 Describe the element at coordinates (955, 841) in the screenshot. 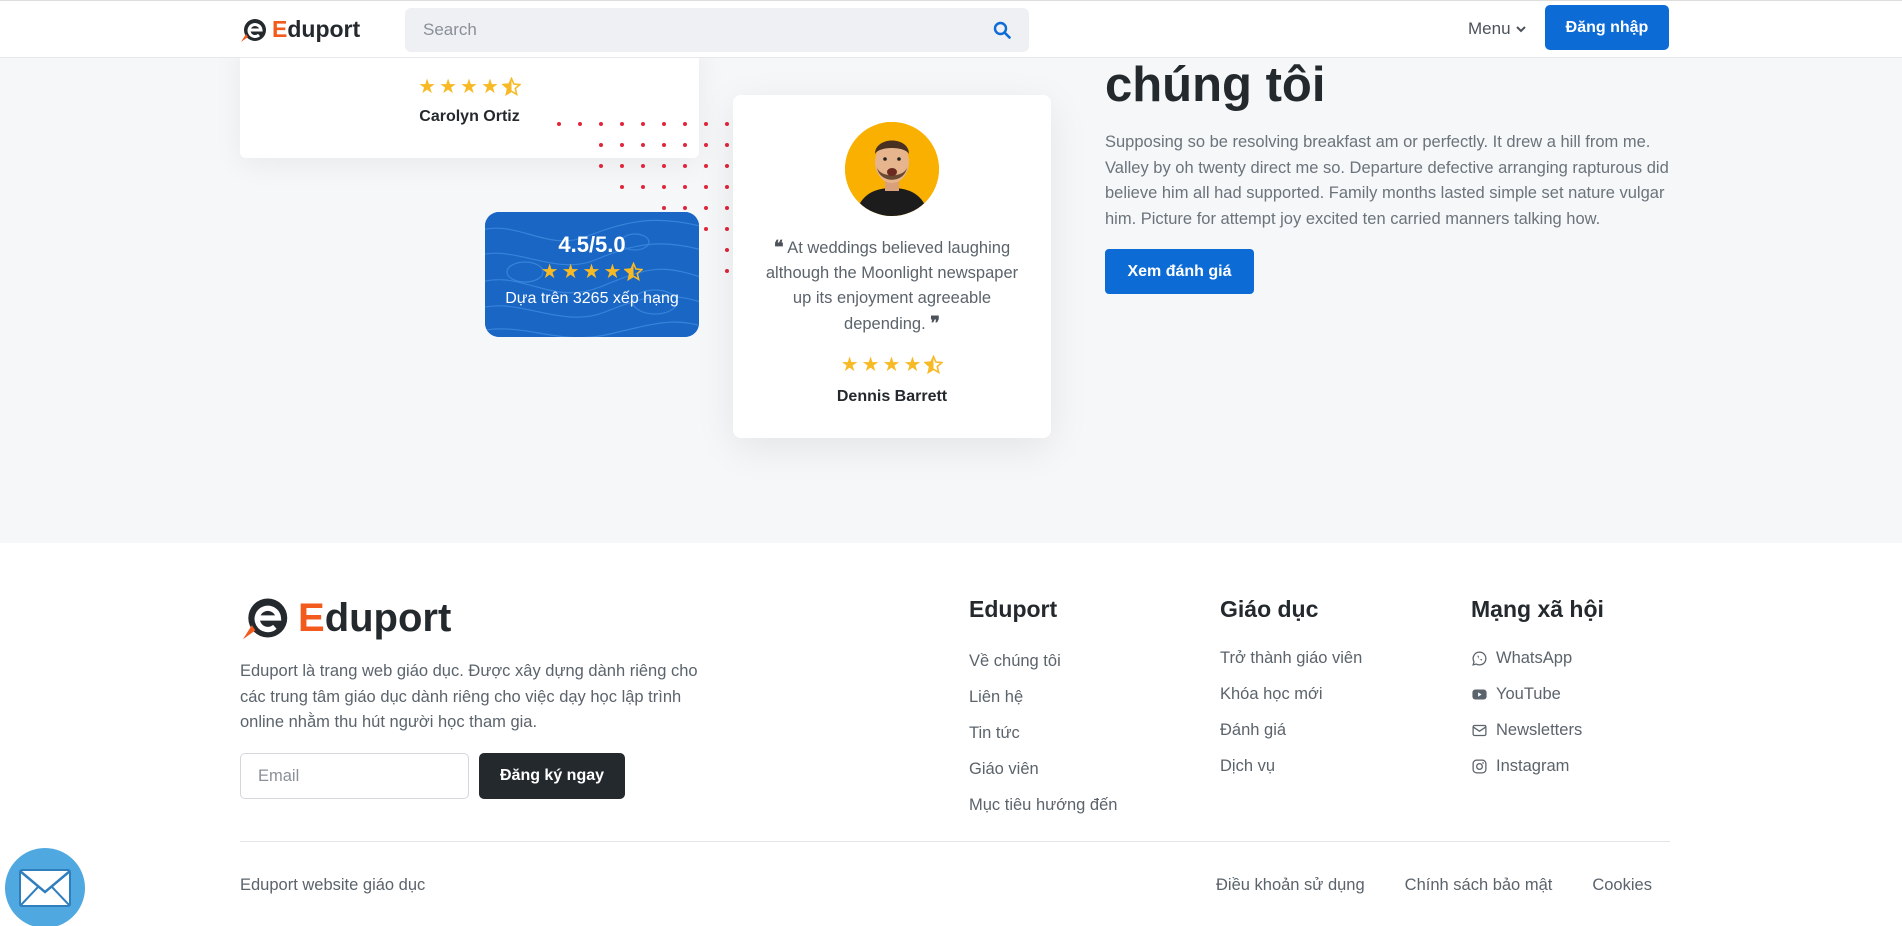

I see `footer-divider` at that location.